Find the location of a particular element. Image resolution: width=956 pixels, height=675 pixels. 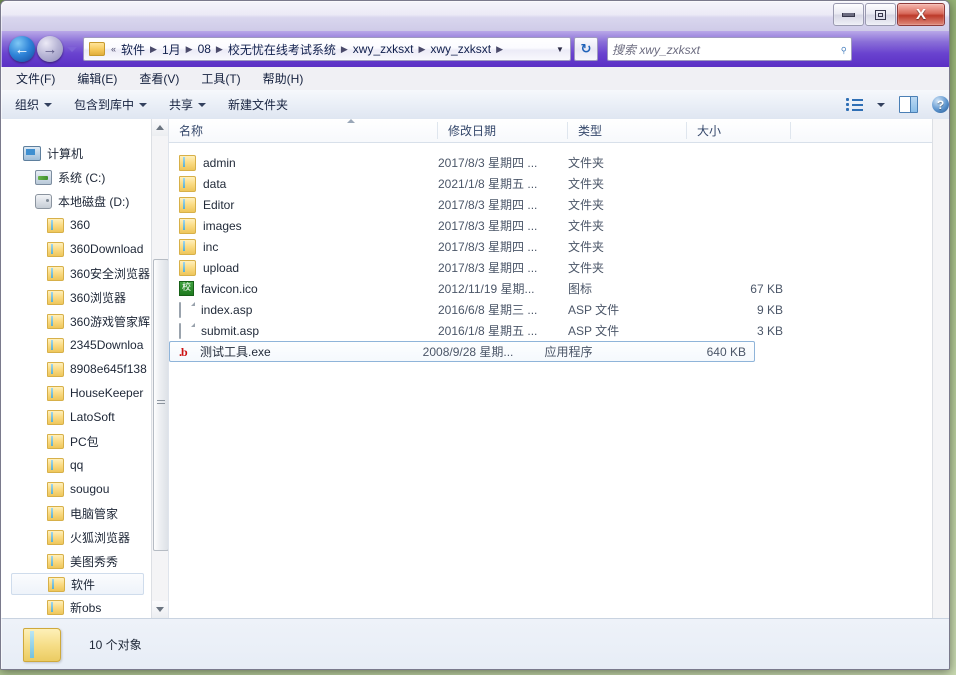

table-row: 校 favicon.ico 2012/11/19 星期... 图标 67 KB is located at coordinates (559, 288).